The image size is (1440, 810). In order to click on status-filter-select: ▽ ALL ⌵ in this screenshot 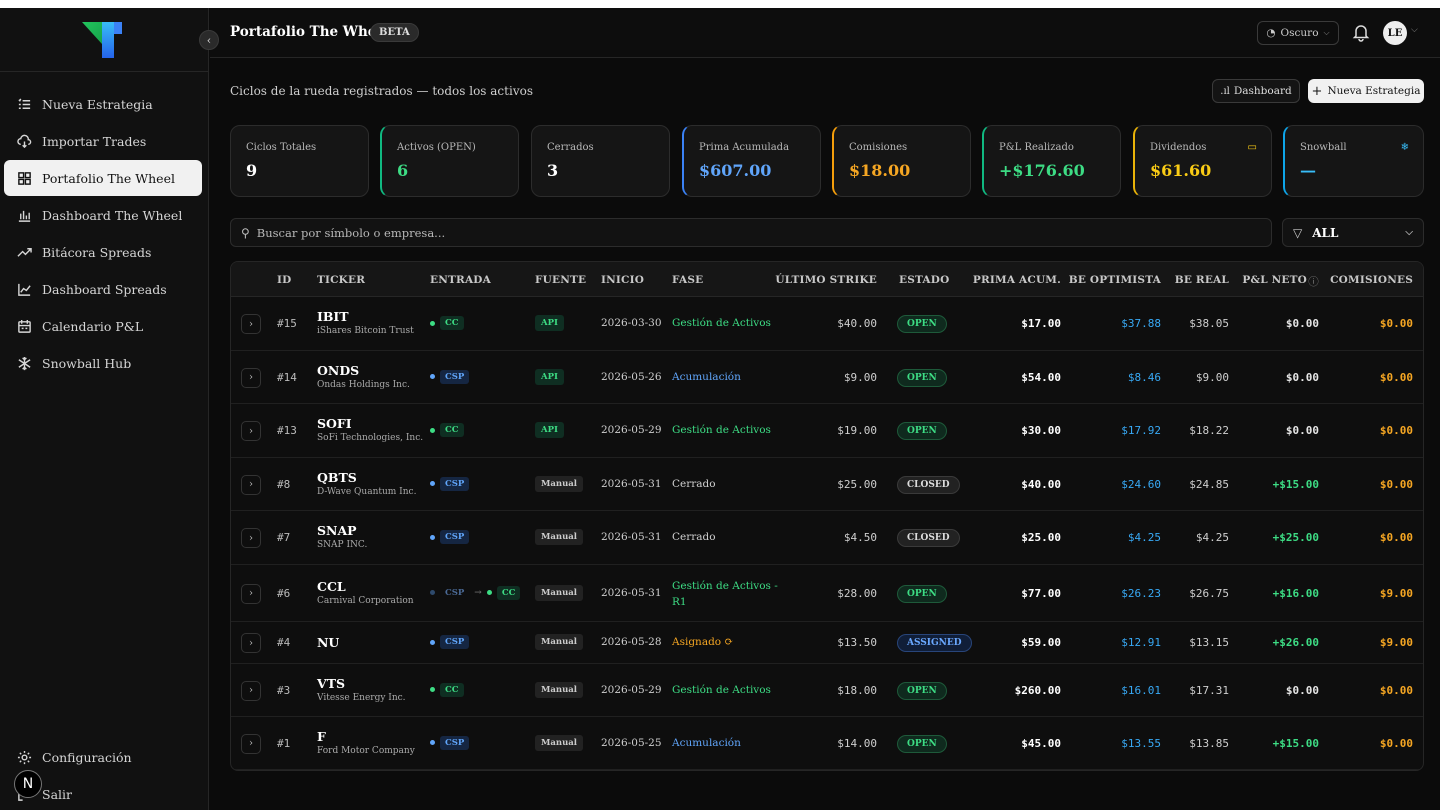, I will do `click(1353, 232)`.